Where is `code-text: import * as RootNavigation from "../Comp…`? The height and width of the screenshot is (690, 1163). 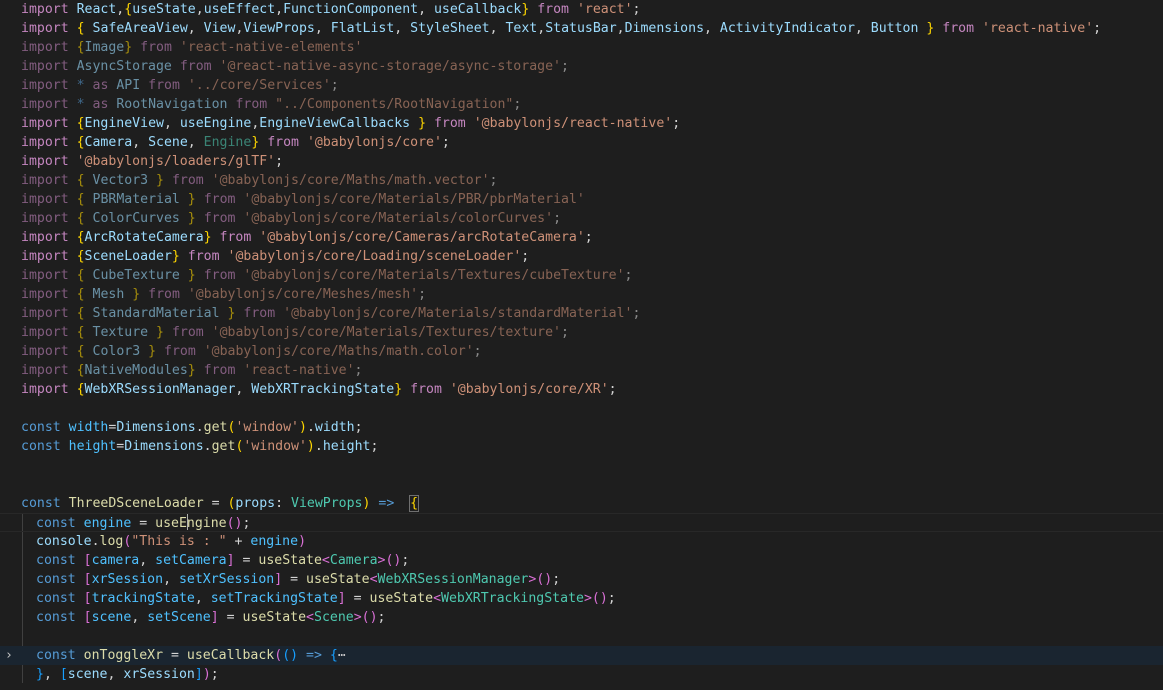
code-text: import * as RootNavigation from "../Comp… is located at coordinates (271, 104).